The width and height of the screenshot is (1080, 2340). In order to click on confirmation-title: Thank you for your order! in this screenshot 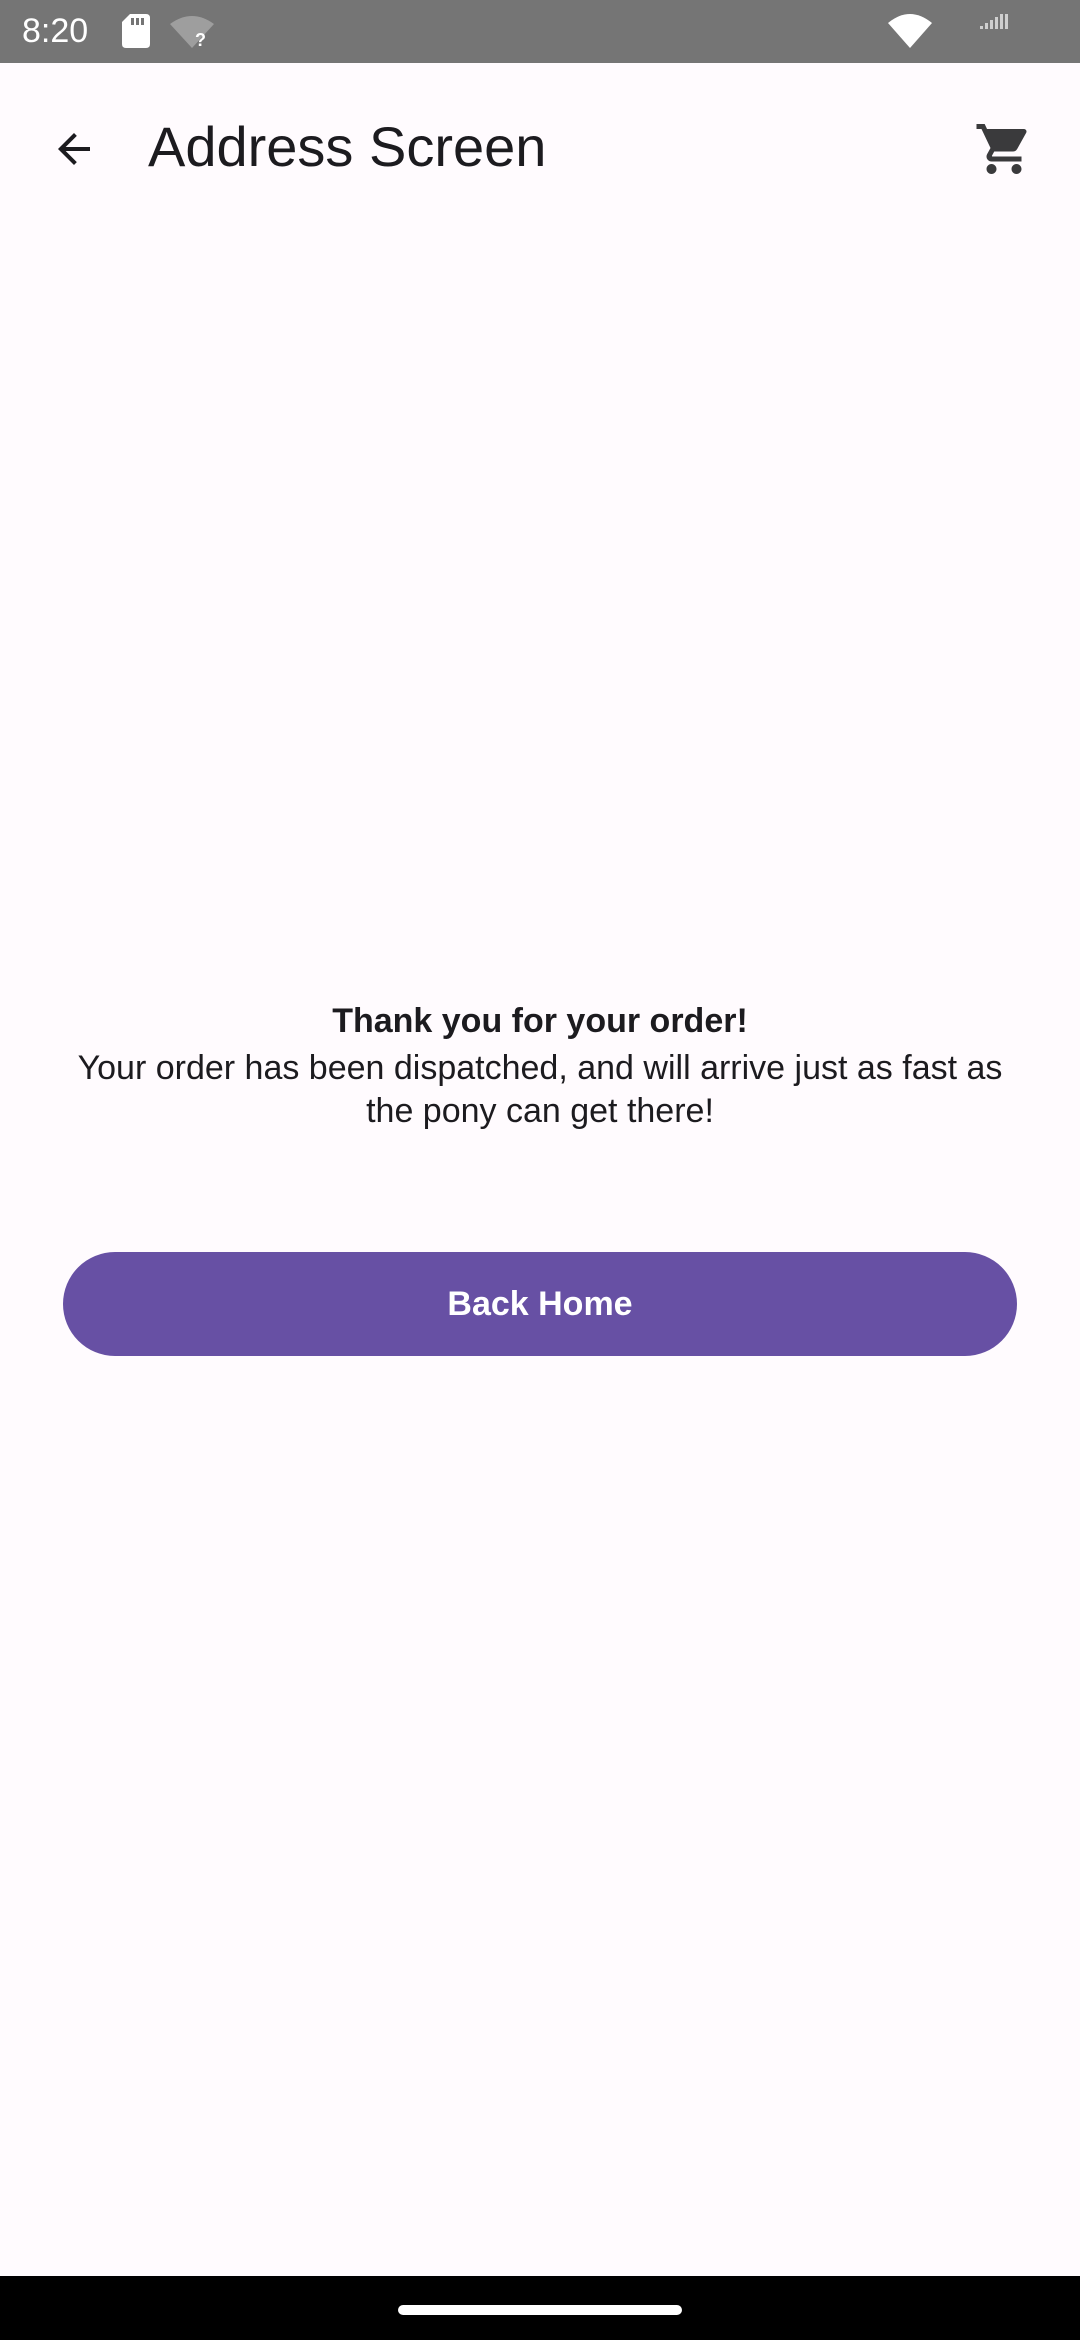, I will do `click(540, 1021)`.